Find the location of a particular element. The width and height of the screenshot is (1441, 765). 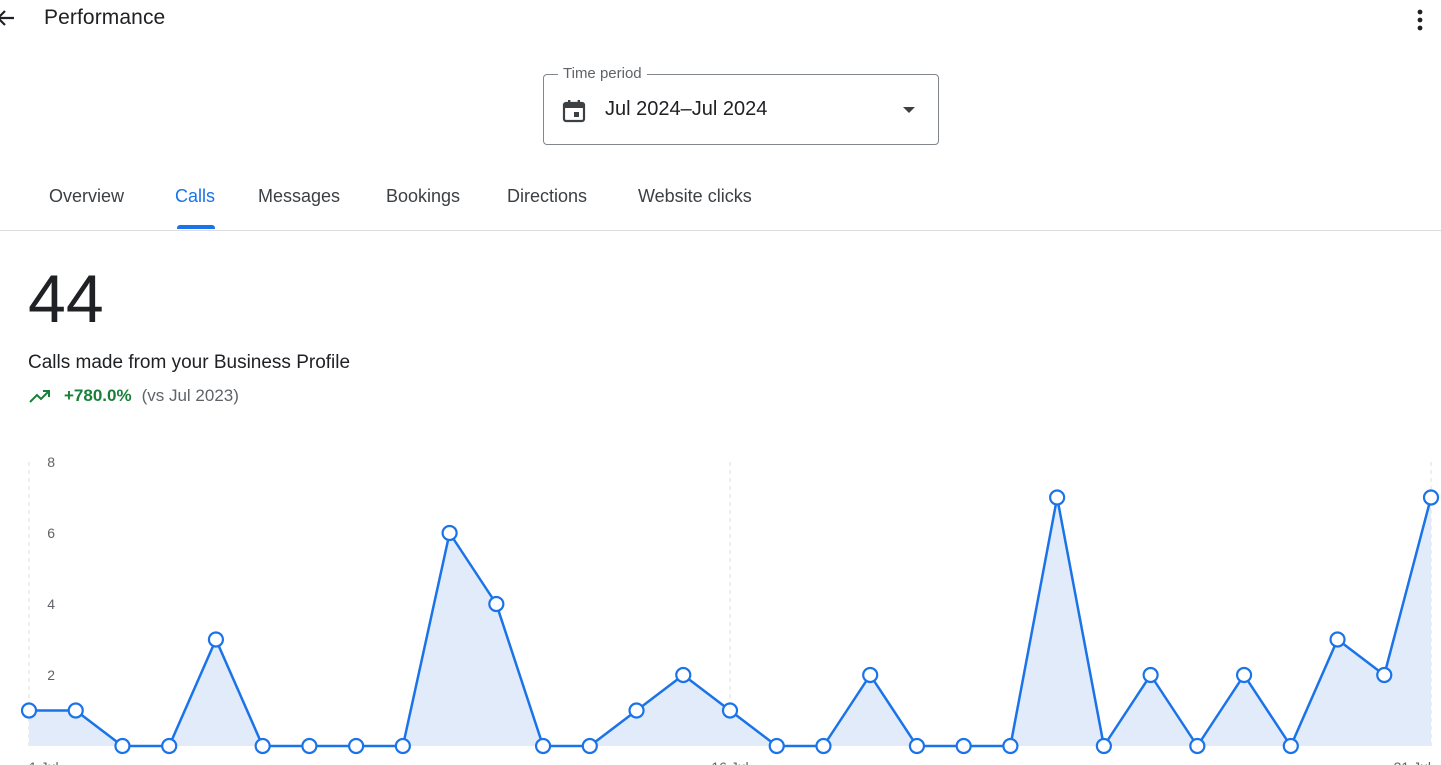

tab-website-clicks: Website clicks is located at coordinates (695, 196).